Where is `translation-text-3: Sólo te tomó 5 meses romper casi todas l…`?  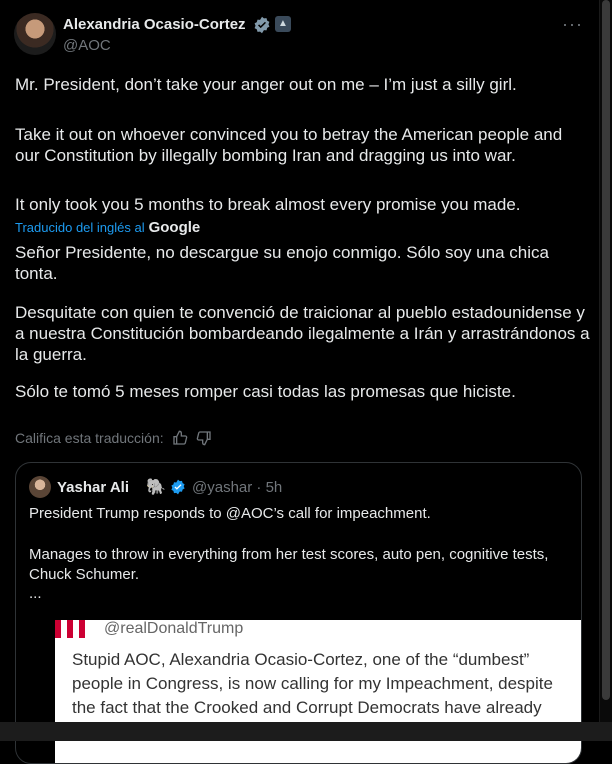
translation-text-3: Sólo te tomó 5 meses romper casi todas l… is located at coordinates (265, 391).